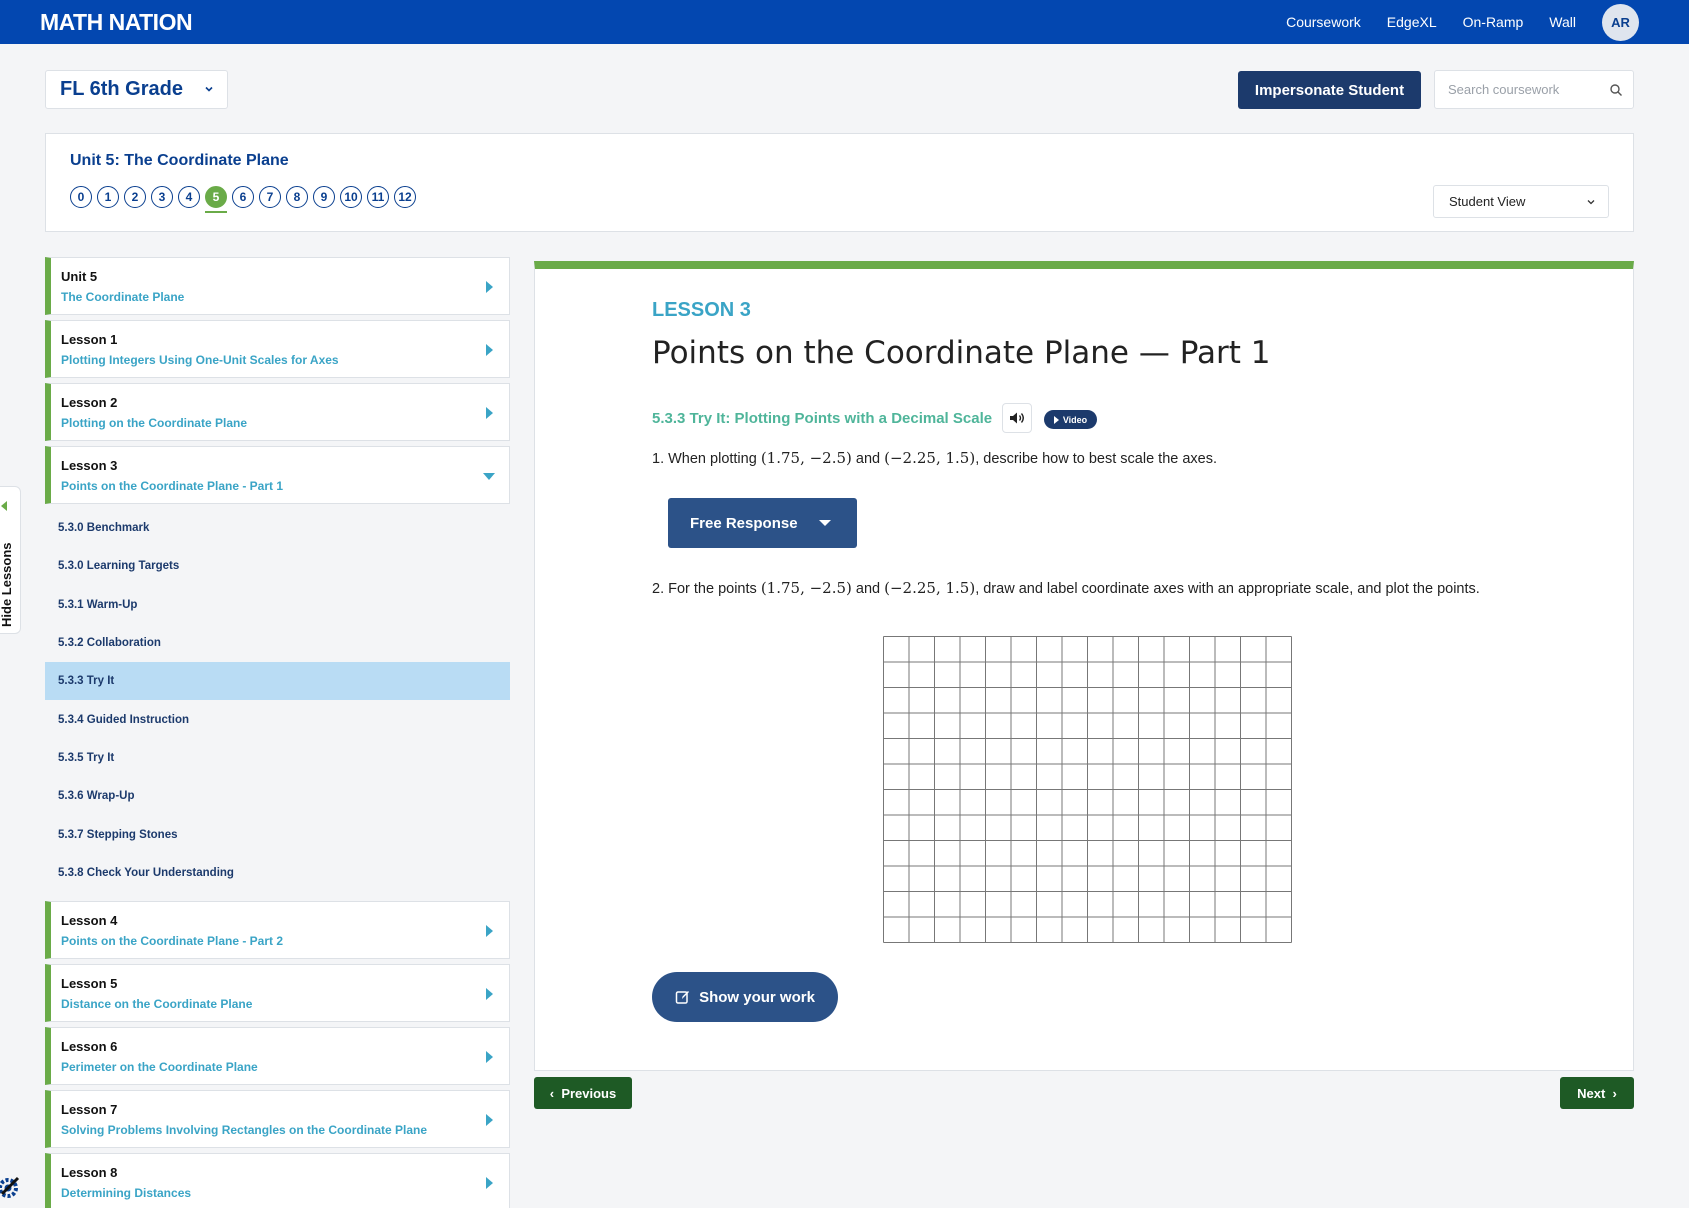  What do you see at coordinates (277, 528) in the screenshot?
I see `section-item: 5.3.0 Benchmark` at bounding box center [277, 528].